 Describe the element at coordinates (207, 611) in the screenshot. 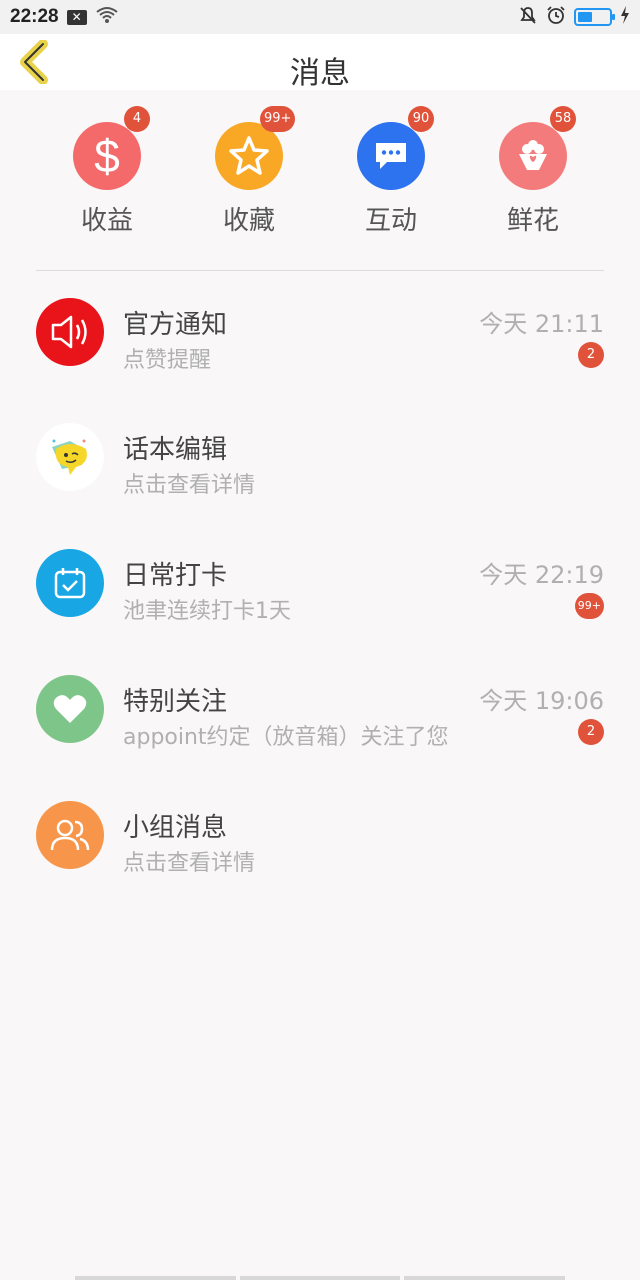

I see `message-subtitle: 池聿连续打卡1天` at that location.